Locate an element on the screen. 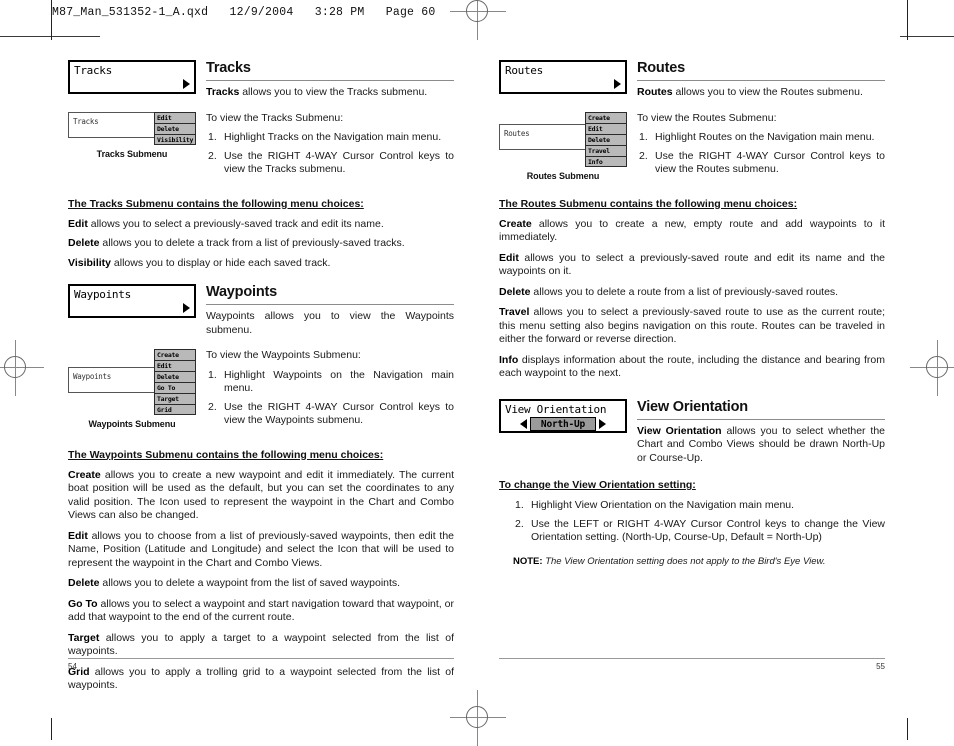 Image resolution: width=954 pixels, height=746 pixels. art-caption-waypoints: Waypoints Submenu is located at coordinates (132, 424).